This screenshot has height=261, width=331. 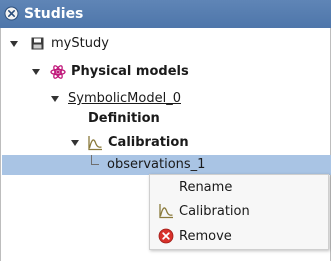 I want to click on remove-icon, so click(x=166, y=236).